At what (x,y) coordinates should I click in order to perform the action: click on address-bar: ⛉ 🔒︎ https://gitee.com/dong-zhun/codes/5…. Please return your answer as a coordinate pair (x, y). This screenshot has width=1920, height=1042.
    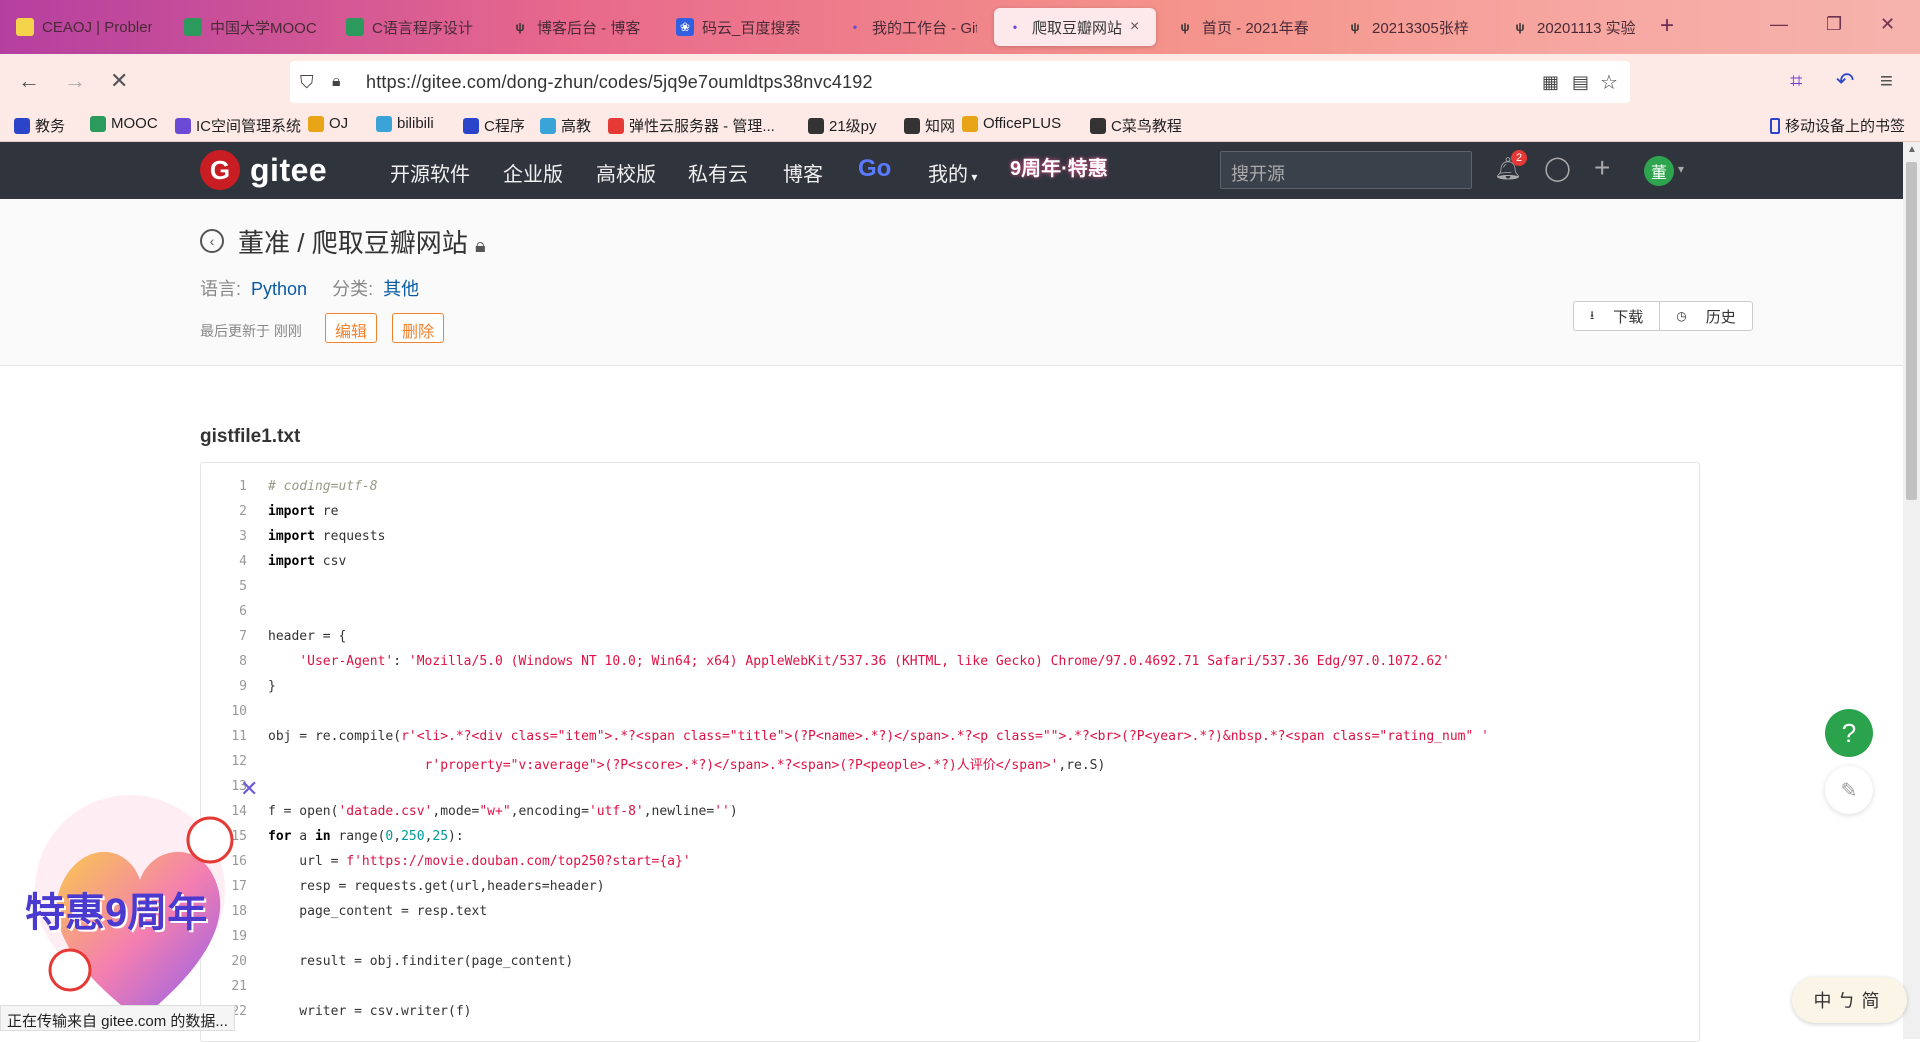
    Looking at the image, I should click on (960, 82).